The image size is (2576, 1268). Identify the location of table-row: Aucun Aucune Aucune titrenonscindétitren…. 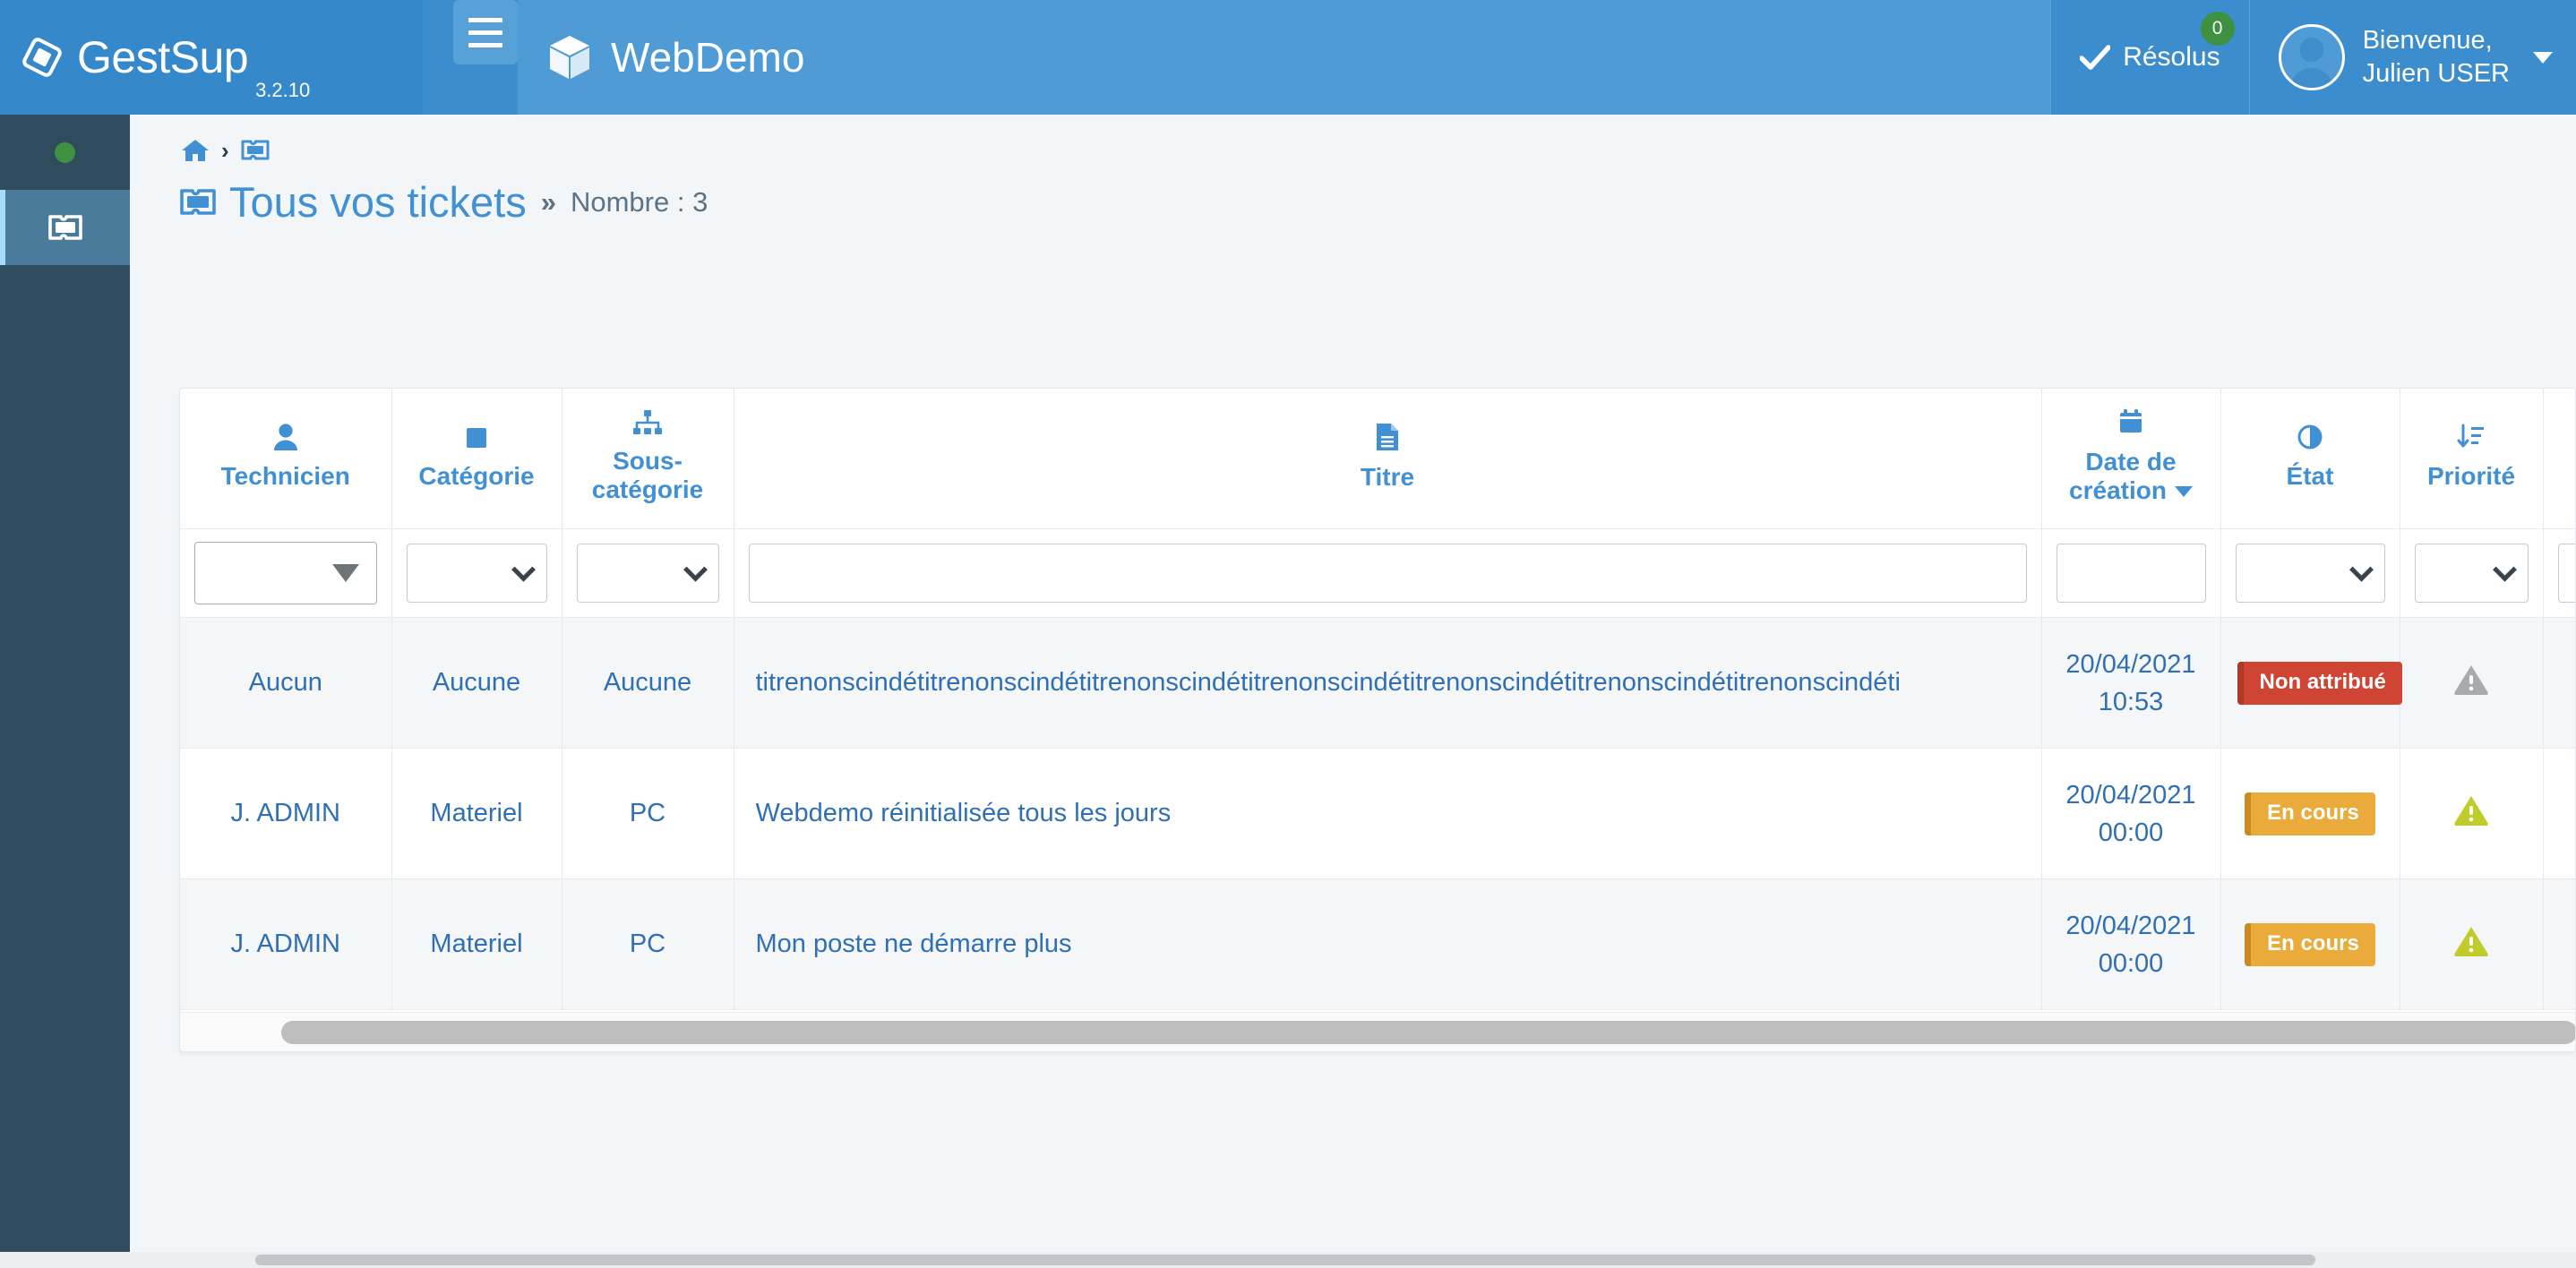
(1377, 683).